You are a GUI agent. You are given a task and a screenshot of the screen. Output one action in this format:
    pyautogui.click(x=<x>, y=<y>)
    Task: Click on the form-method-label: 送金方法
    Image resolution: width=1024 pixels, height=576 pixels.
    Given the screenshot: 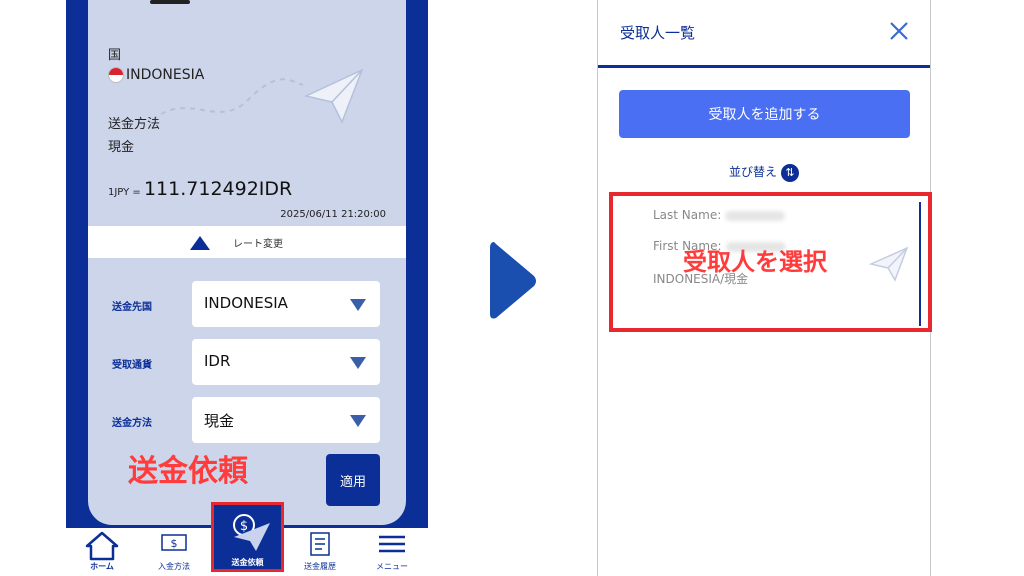 What is the action you would take?
    pyautogui.click(x=132, y=423)
    